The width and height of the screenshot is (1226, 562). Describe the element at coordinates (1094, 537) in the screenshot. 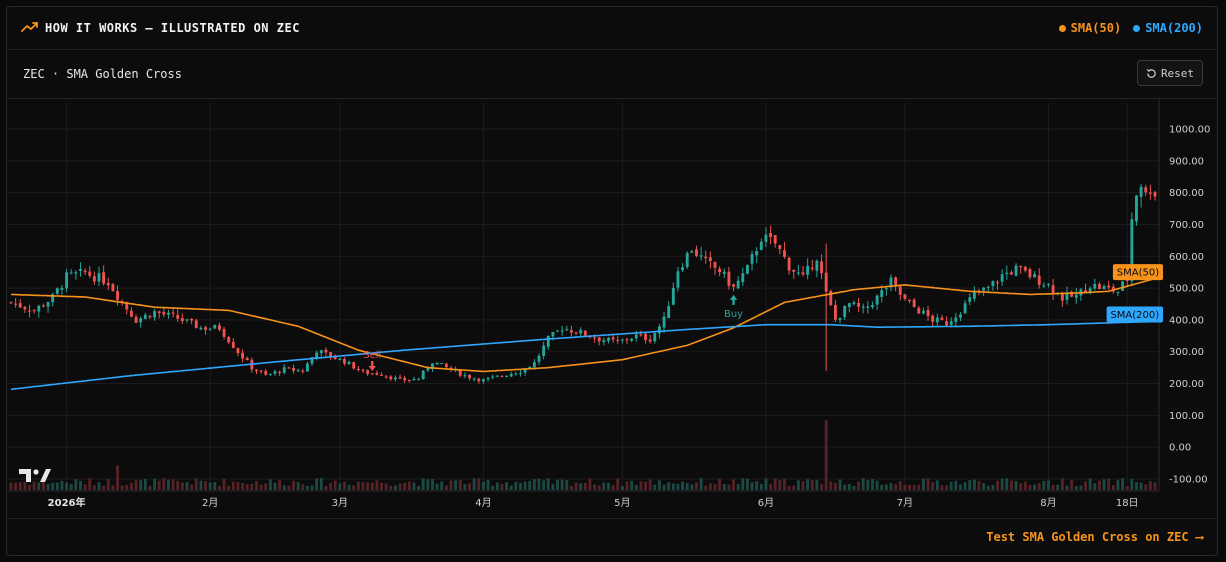

I see `test-strategy-link: Test SMA Golden Cross on ZEC ⟶` at that location.